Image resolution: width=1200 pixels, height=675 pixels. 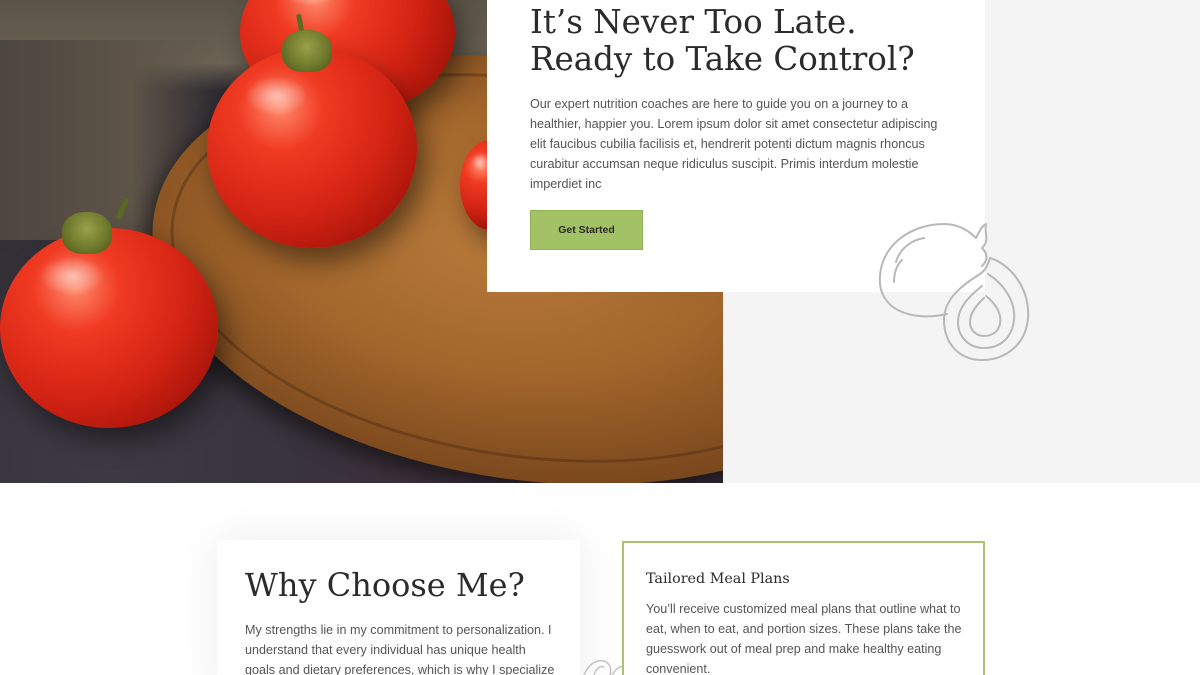 I want to click on get-started-button: Get Started, so click(x=586, y=230).